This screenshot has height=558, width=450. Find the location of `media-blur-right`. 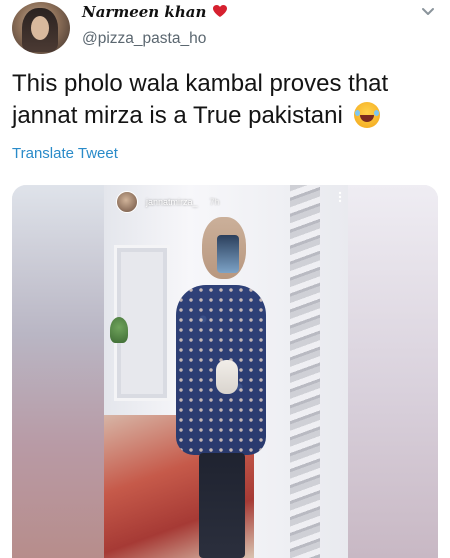

media-blur-right is located at coordinates (393, 371).